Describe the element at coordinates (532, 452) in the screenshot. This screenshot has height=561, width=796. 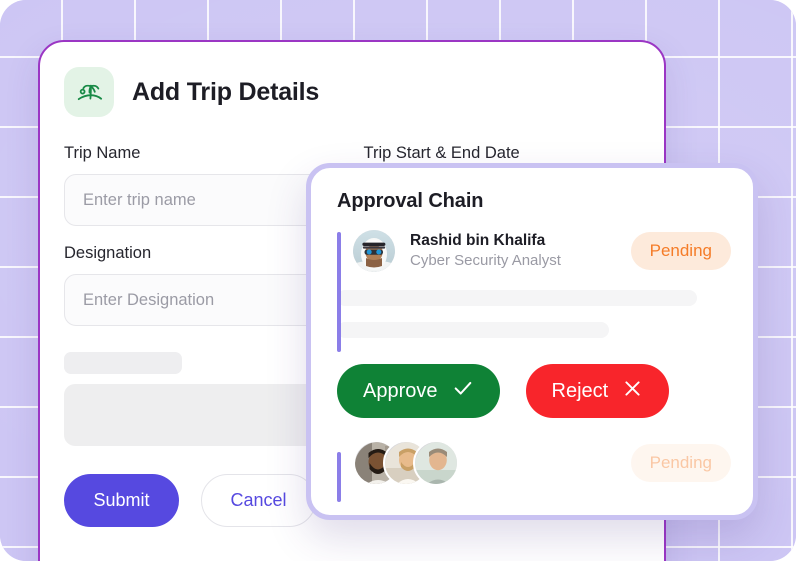
I see `next-approval-stage-row: Pending` at that location.